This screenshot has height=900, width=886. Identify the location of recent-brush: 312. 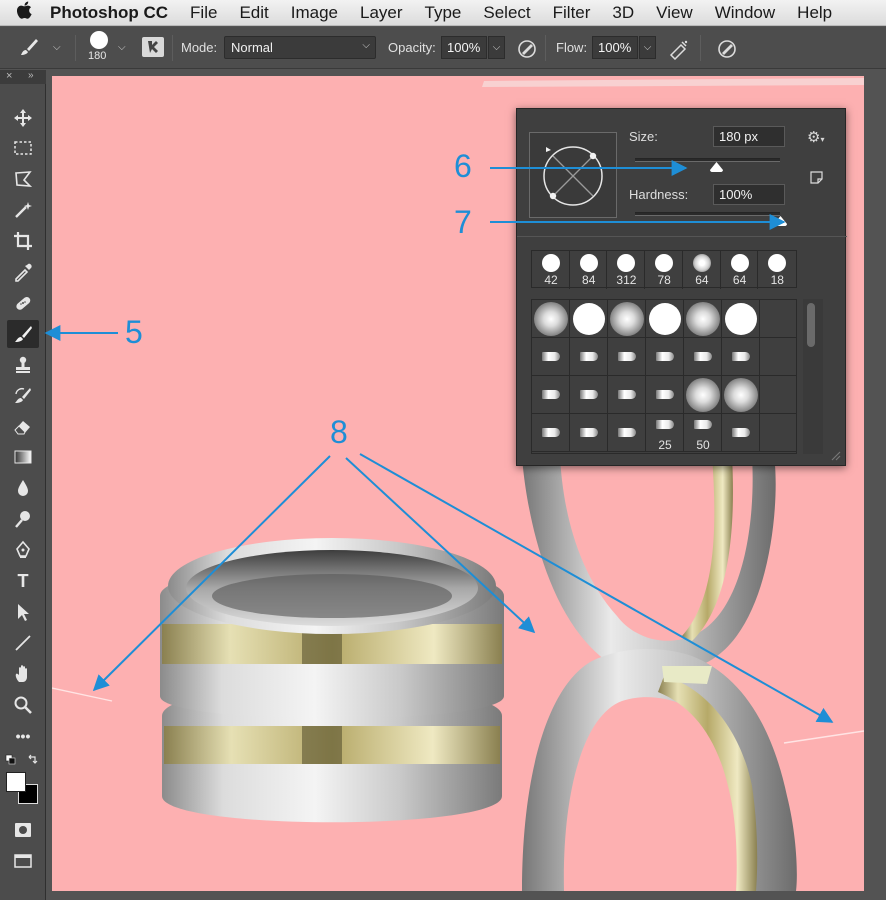
(626, 270).